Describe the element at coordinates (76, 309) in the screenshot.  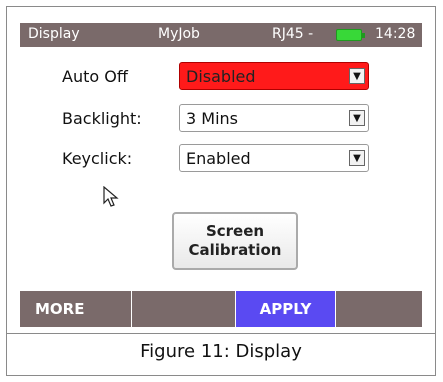
I see `softkey-more: MORE` at that location.